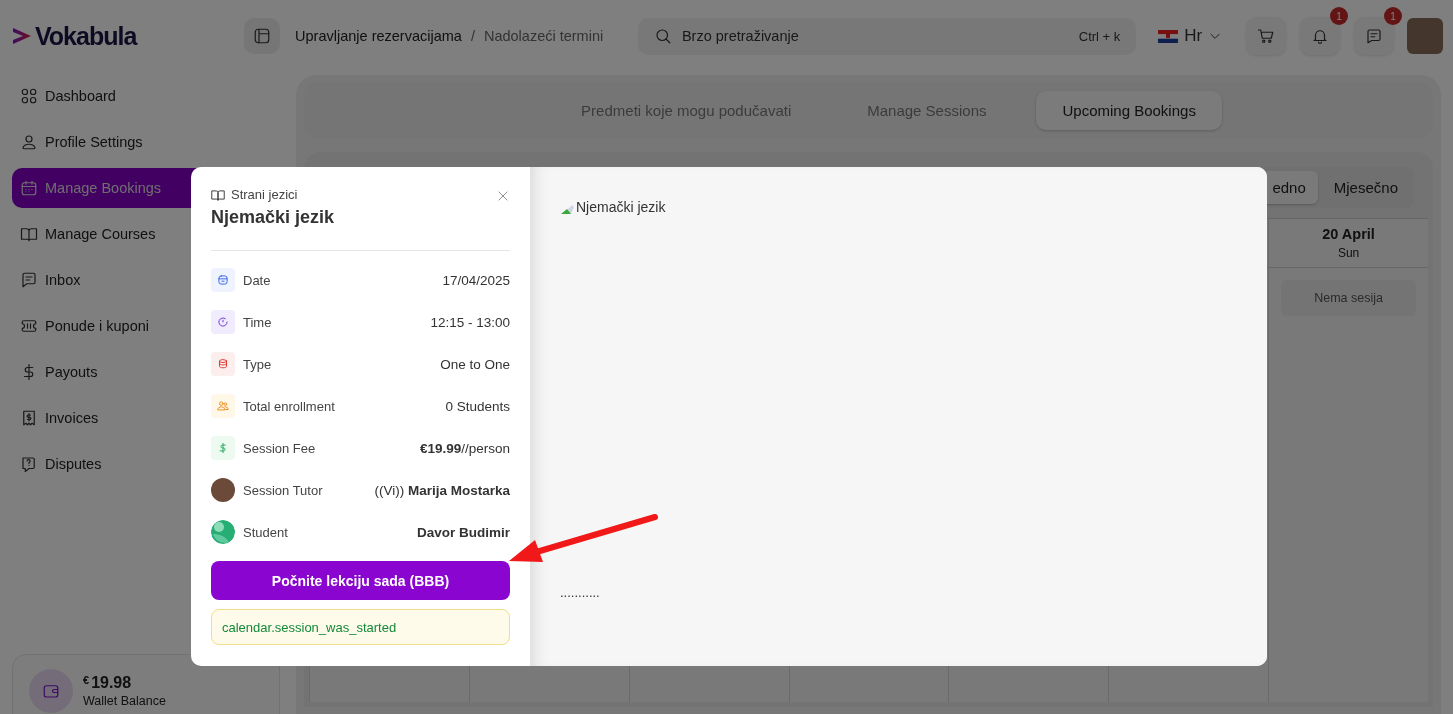  What do you see at coordinates (258, 322) in the screenshot?
I see `detail-label: Time` at bounding box center [258, 322].